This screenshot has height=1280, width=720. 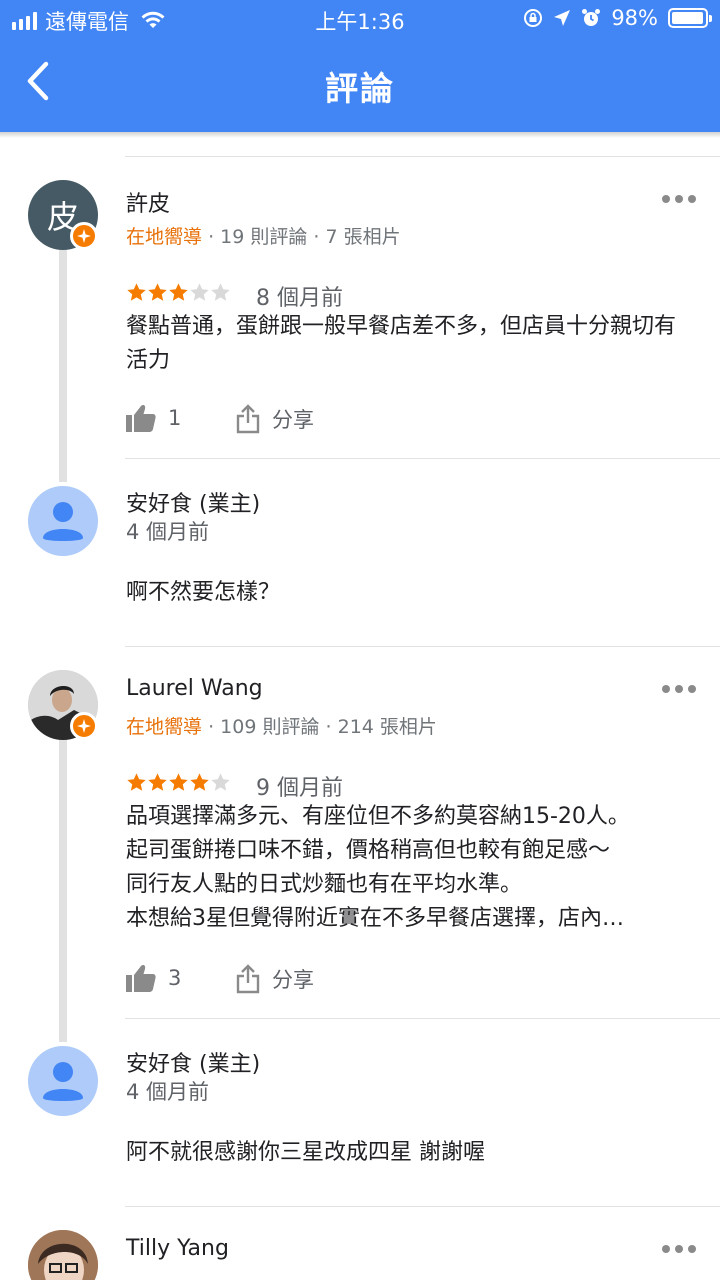 I want to click on review-count: 19 則評論, so click(x=264, y=237).